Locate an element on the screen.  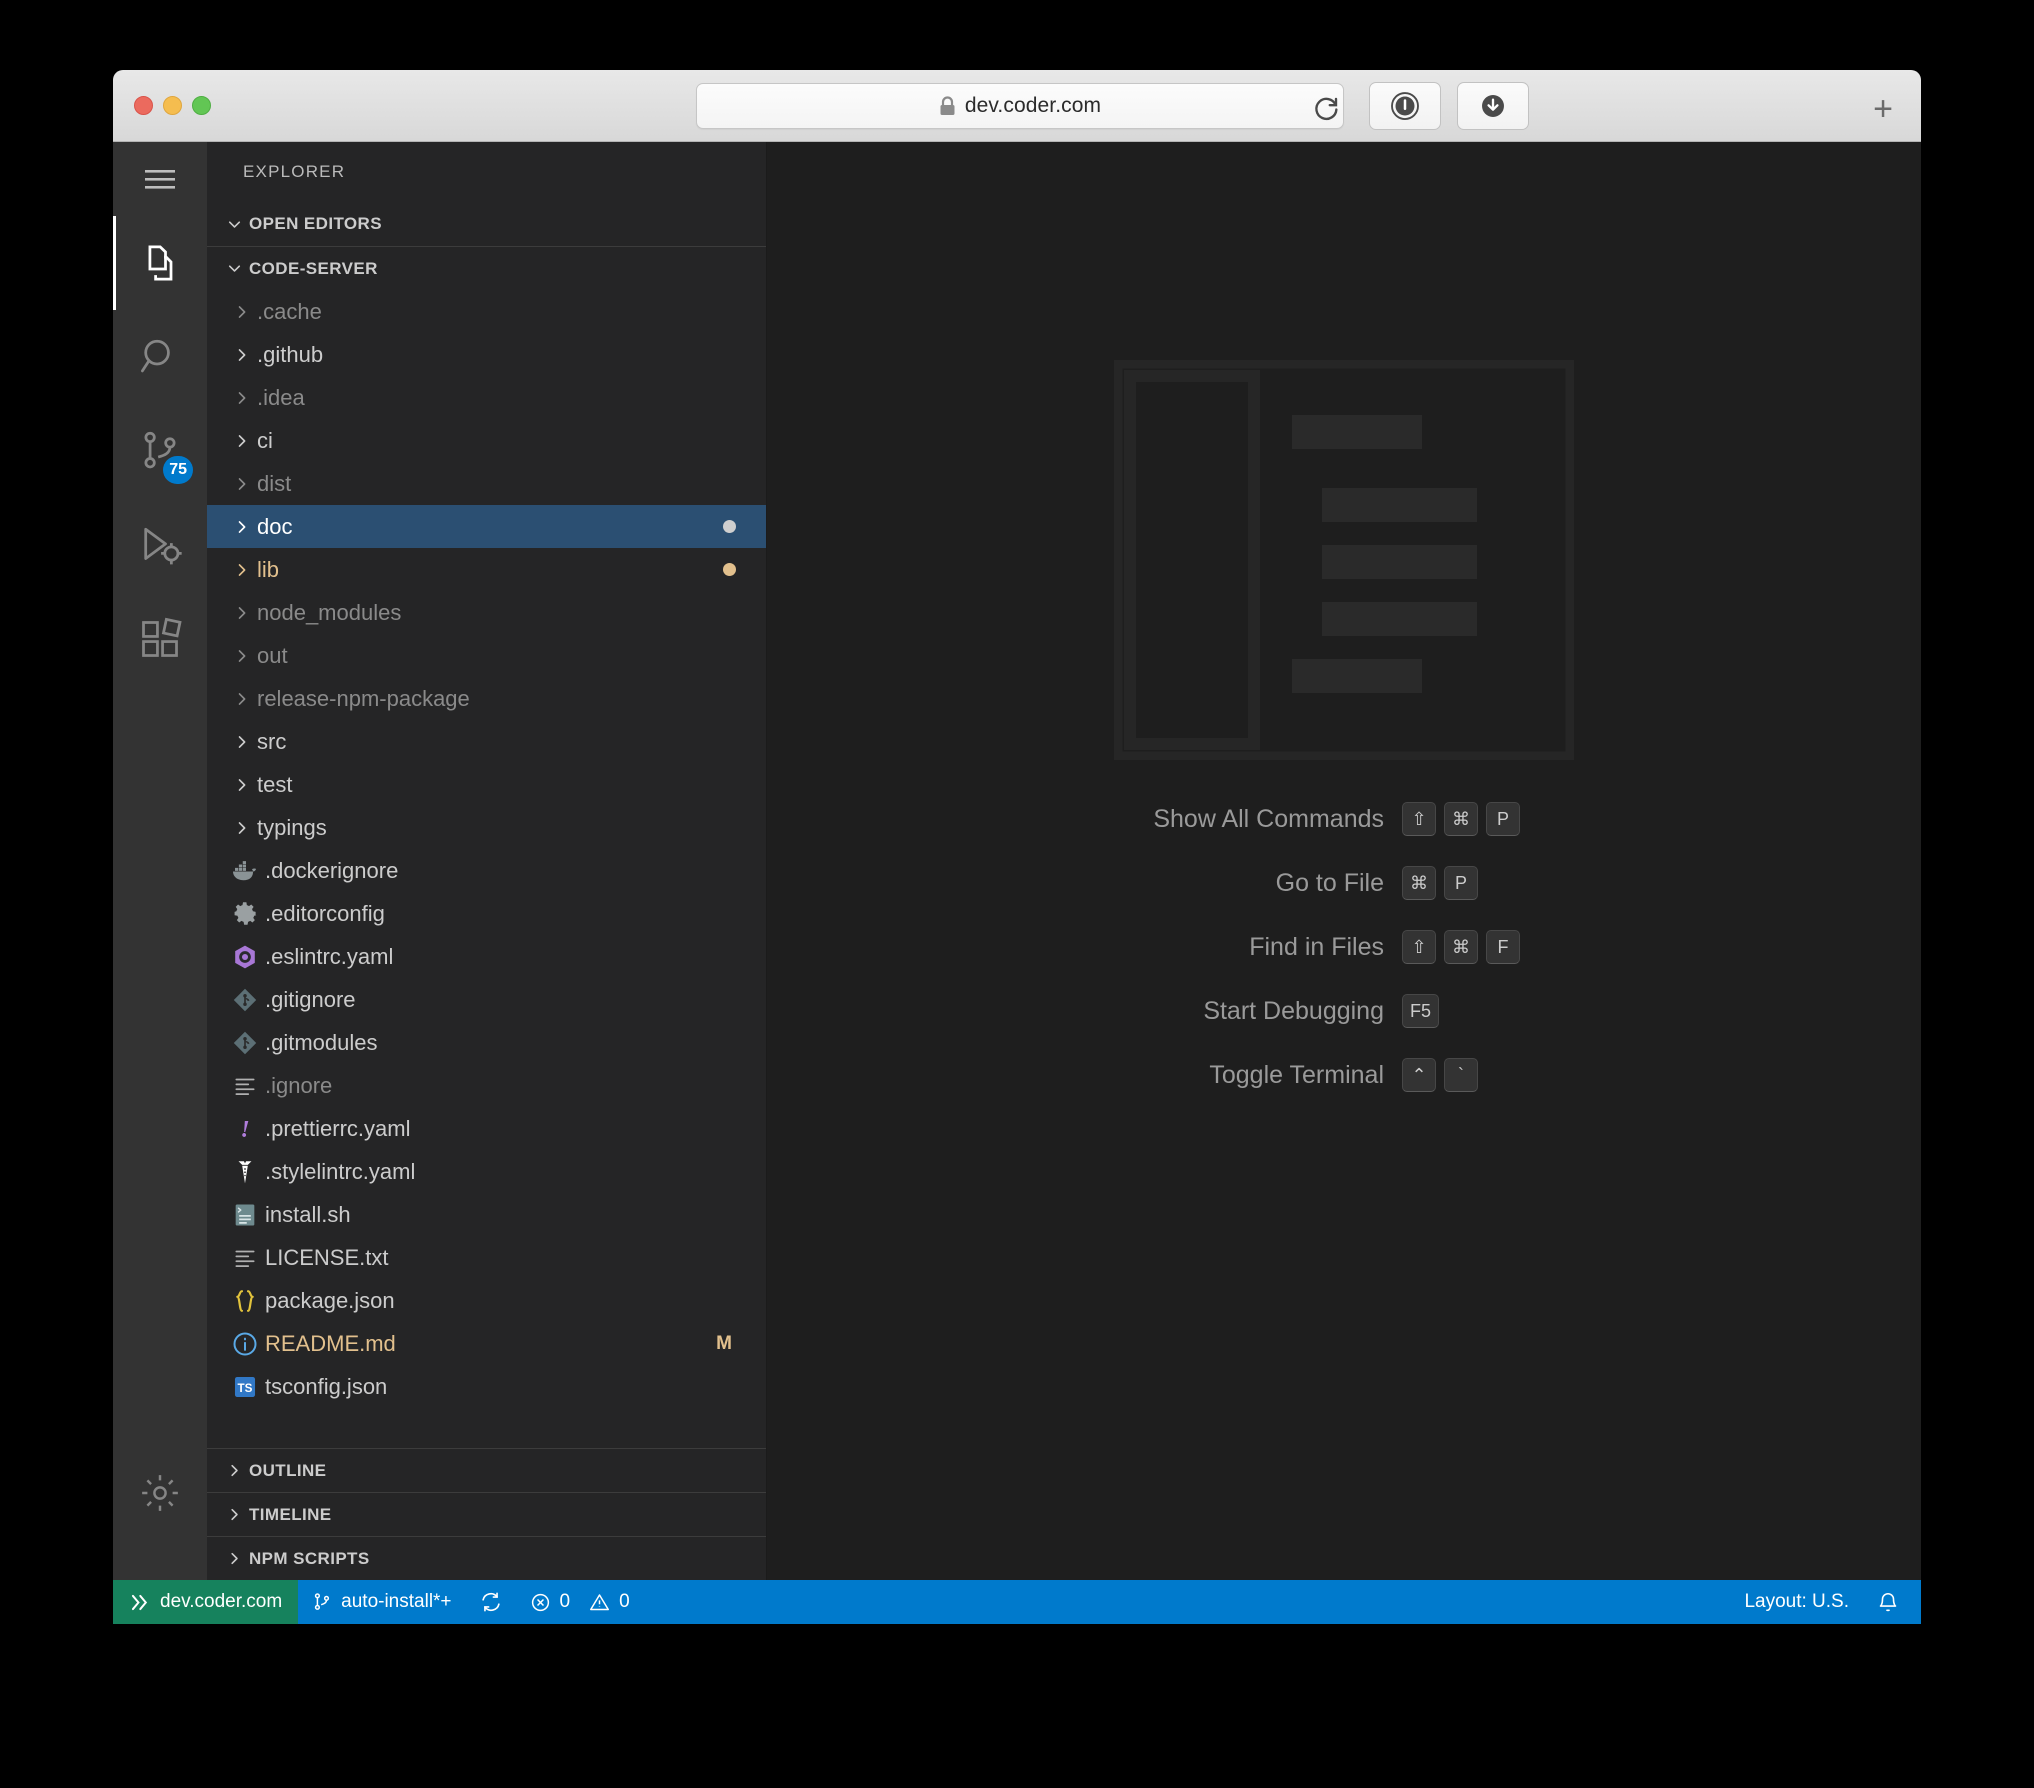
shortcut-row: Find in Files ⇧ ⌘ F is located at coordinates (1344, 947).